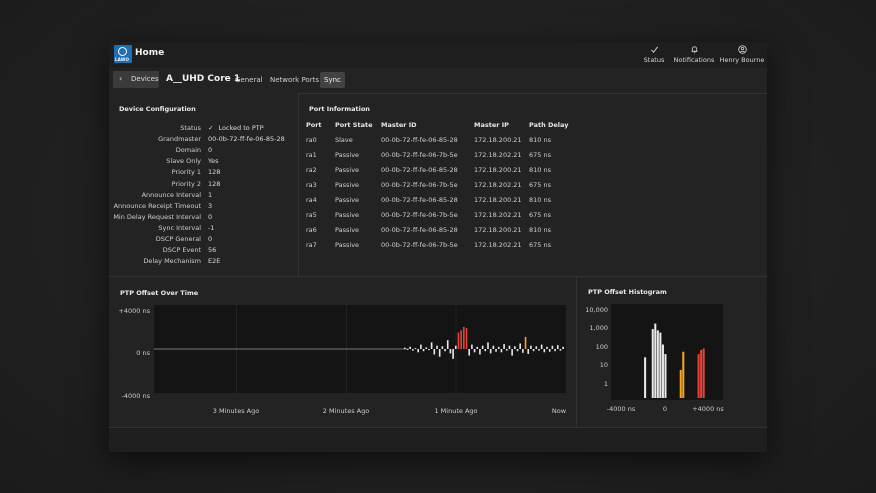 Image resolution: width=876 pixels, height=493 pixels. I want to click on table-cell: ra6, so click(311, 229).